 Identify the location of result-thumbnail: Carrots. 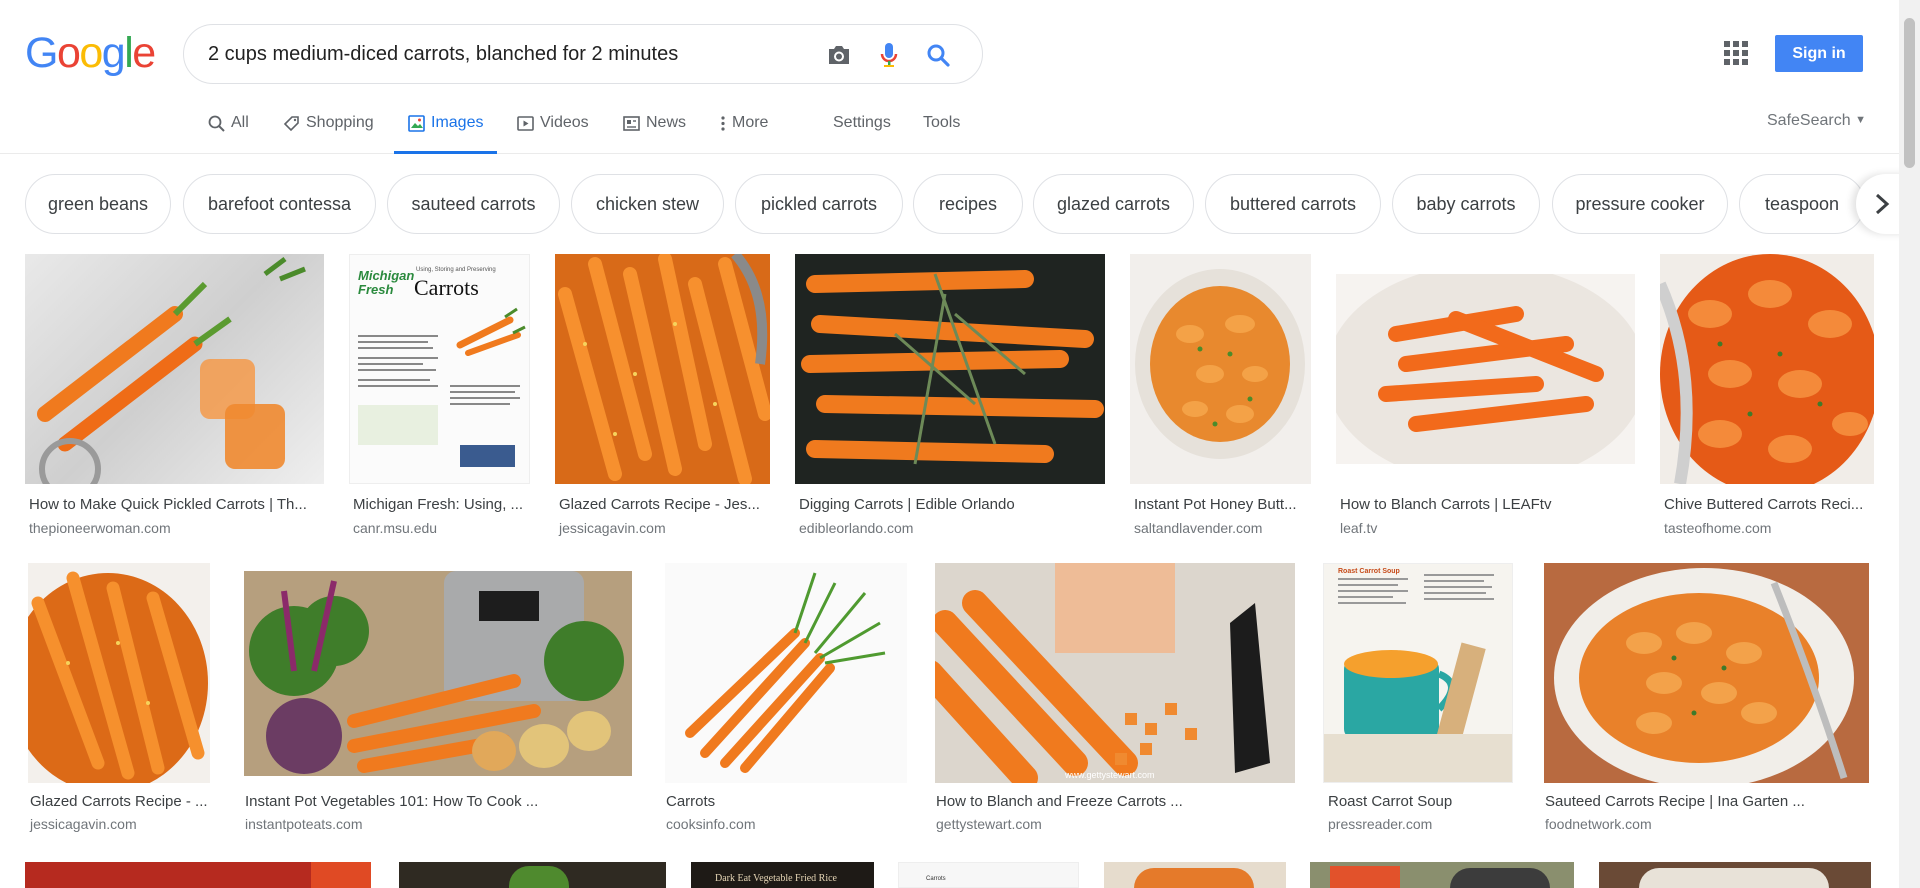
(988, 875).